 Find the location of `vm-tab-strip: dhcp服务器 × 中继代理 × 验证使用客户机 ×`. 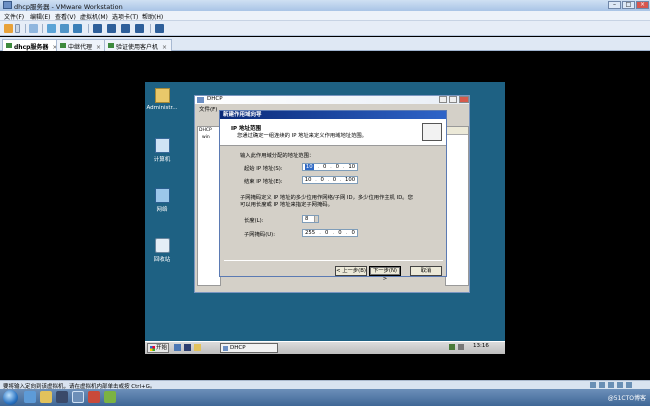

vm-tab-strip: dhcp服务器 × 中继代理 × 验证使用客户机 × is located at coordinates (325, 44).